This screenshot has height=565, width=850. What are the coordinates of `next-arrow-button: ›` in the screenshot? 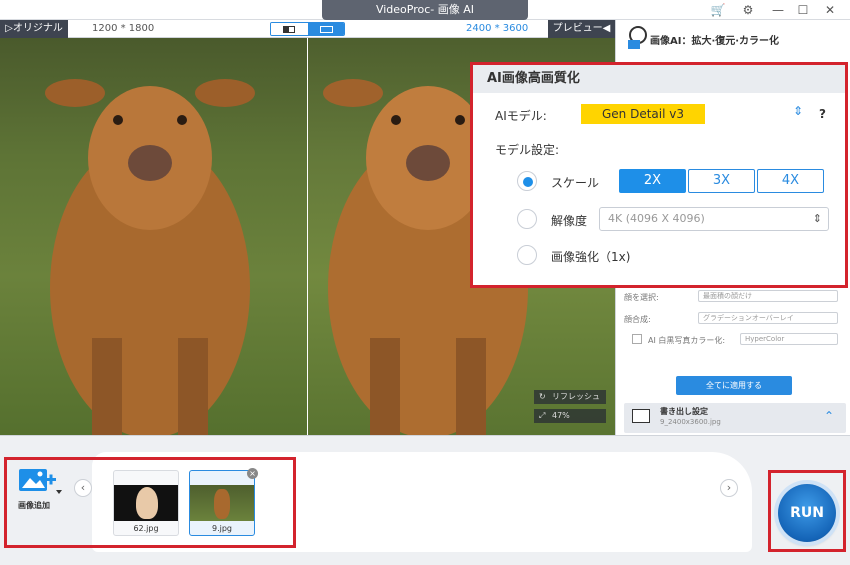 It's located at (729, 488).